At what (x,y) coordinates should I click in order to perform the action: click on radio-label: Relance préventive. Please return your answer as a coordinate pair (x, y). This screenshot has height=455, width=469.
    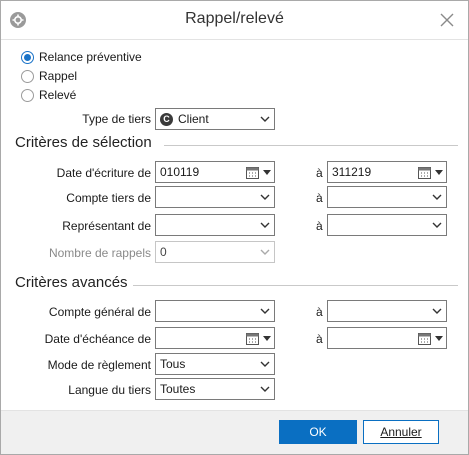
    Looking at the image, I should click on (90, 57).